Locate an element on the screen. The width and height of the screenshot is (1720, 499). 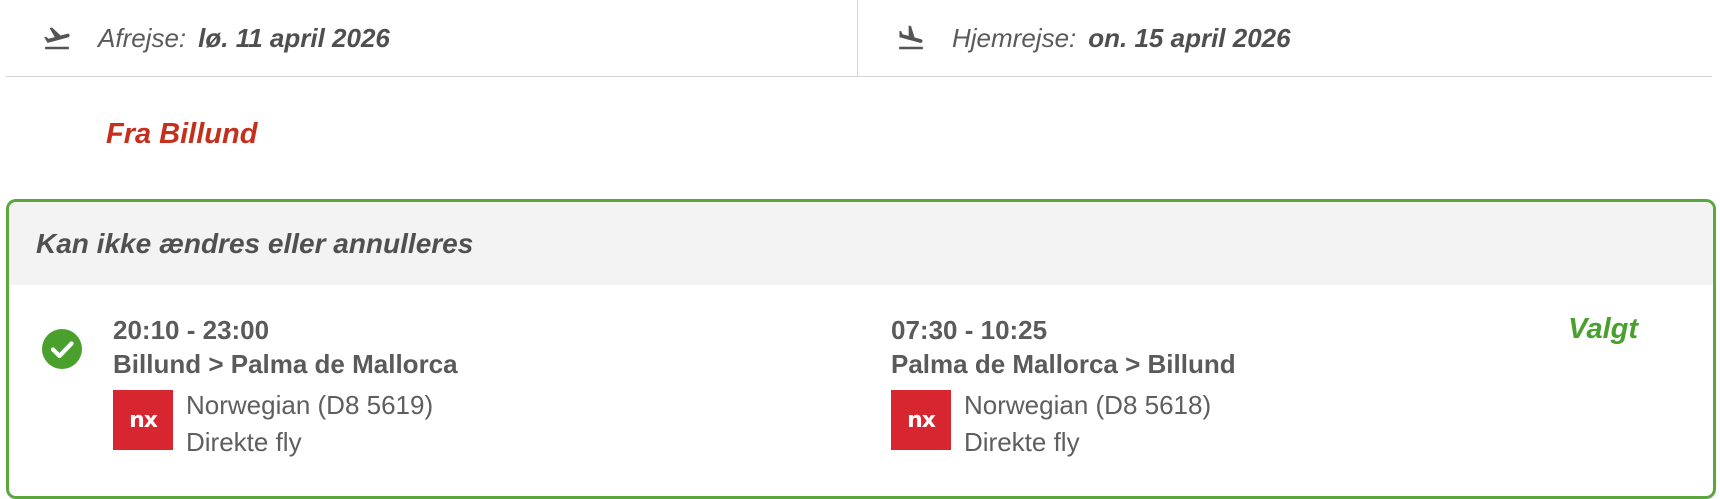
plane-arrival-icon is located at coordinates (911, 38).